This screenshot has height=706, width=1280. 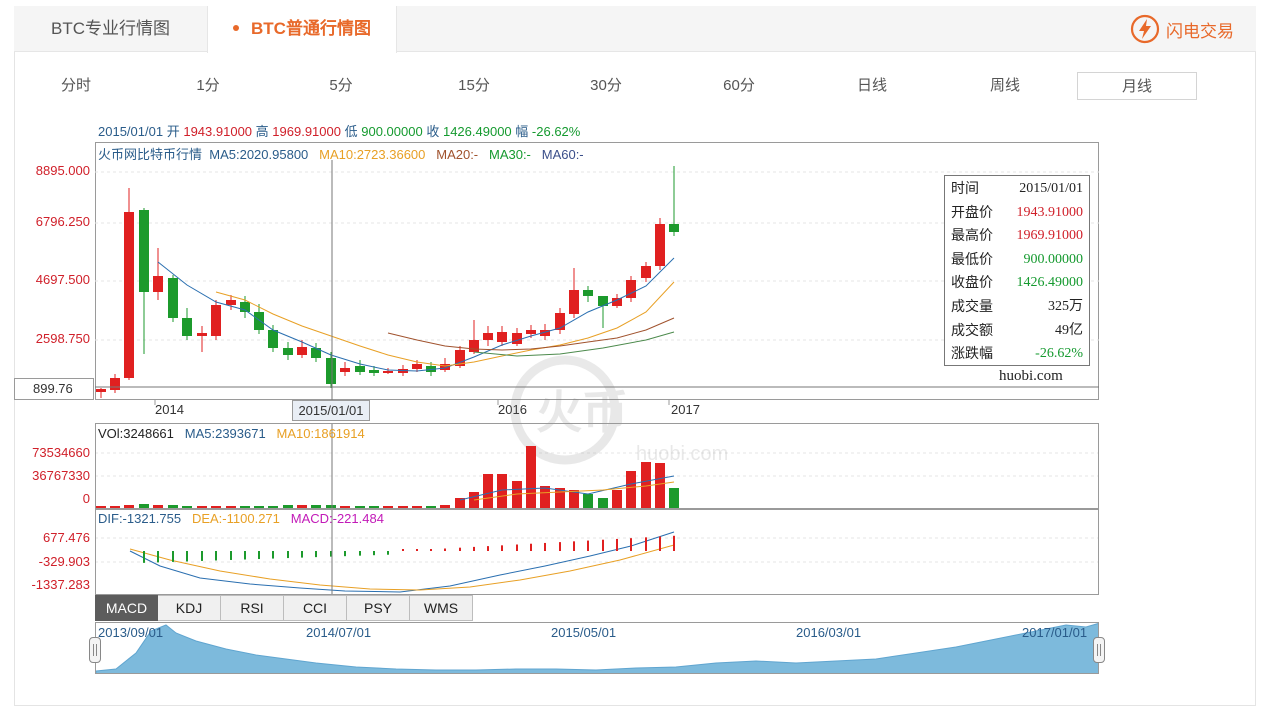 I want to click on macd-y-label: 677.476, so click(x=66, y=537).